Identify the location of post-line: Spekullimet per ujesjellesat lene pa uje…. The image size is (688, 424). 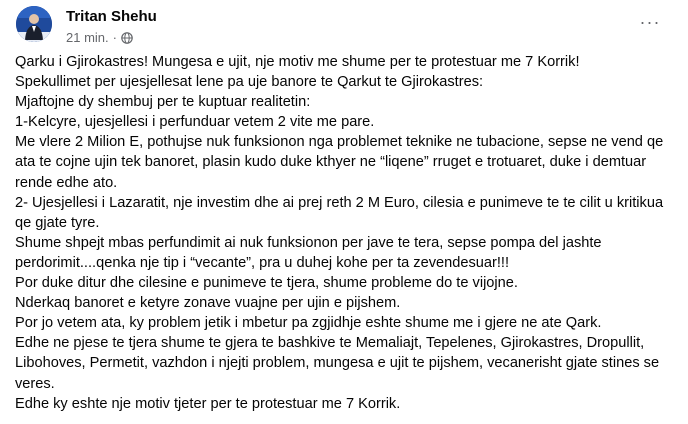
(249, 82).